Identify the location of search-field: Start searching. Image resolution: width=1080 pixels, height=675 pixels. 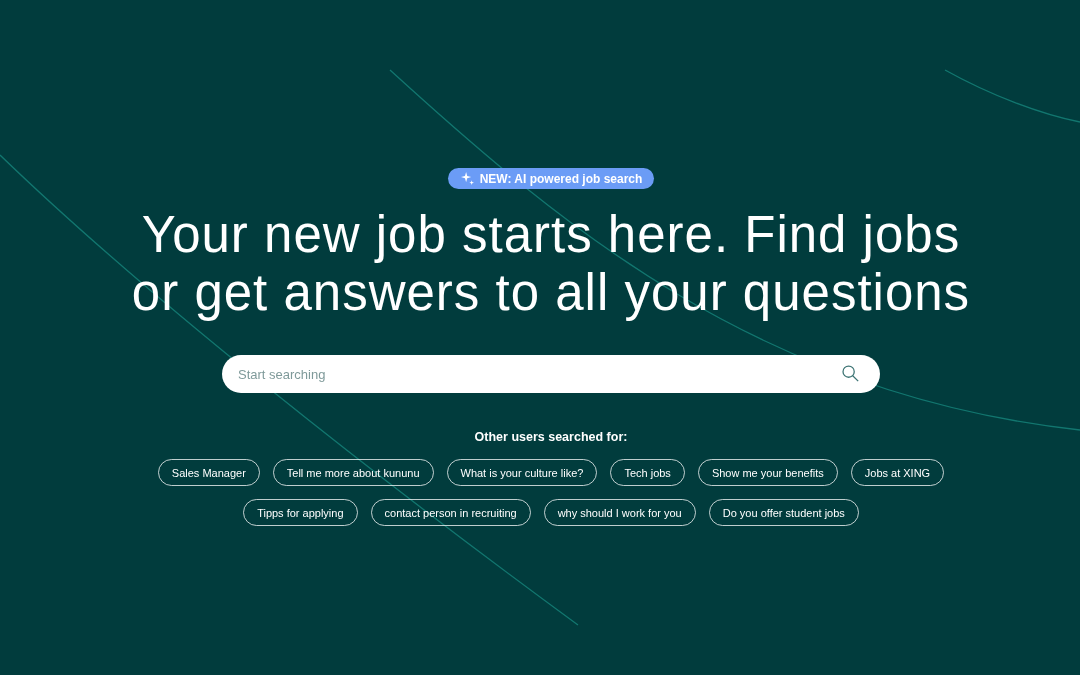
(551, 374).